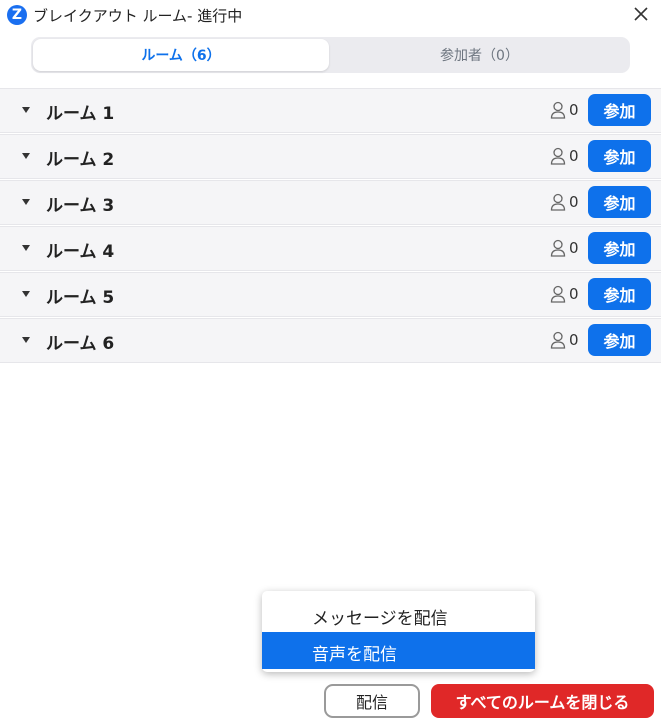 This screenshot has height=724, width=661. Describe the element at coordinates (330, 294) in the screenshot. I see `room-row: ルーム 5 0 参加` at that location.